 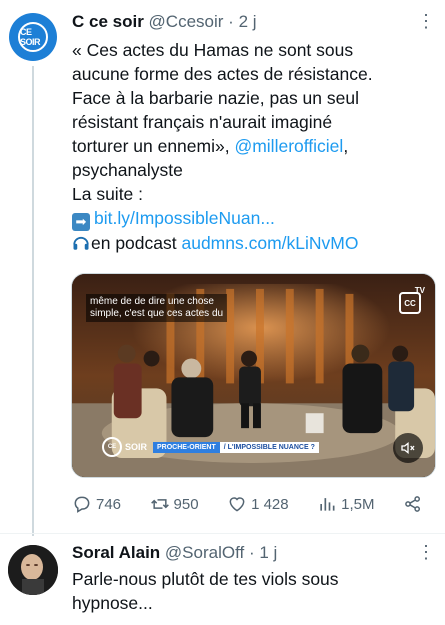 I want to click on text-line: résistant français n'aurait imaginé, so click(x=202, y=122).